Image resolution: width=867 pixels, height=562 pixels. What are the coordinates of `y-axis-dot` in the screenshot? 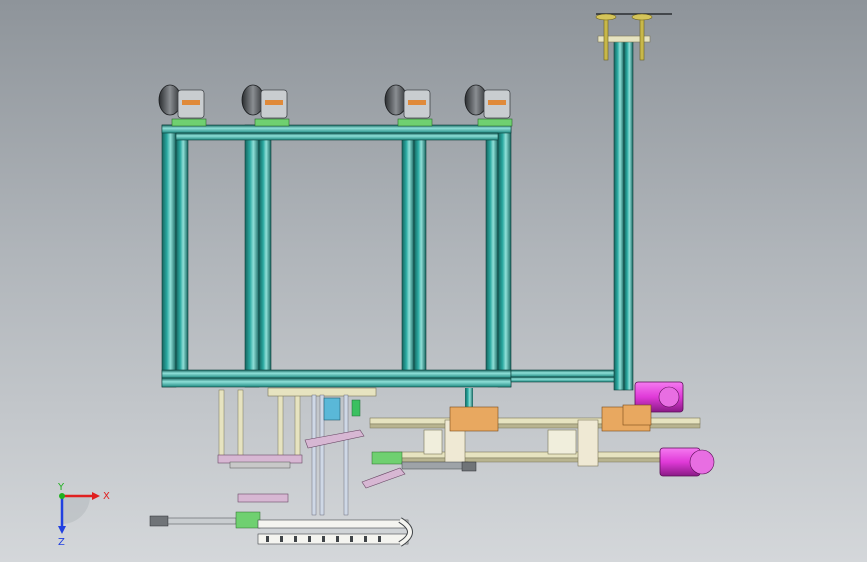 It's located at (62, 496).